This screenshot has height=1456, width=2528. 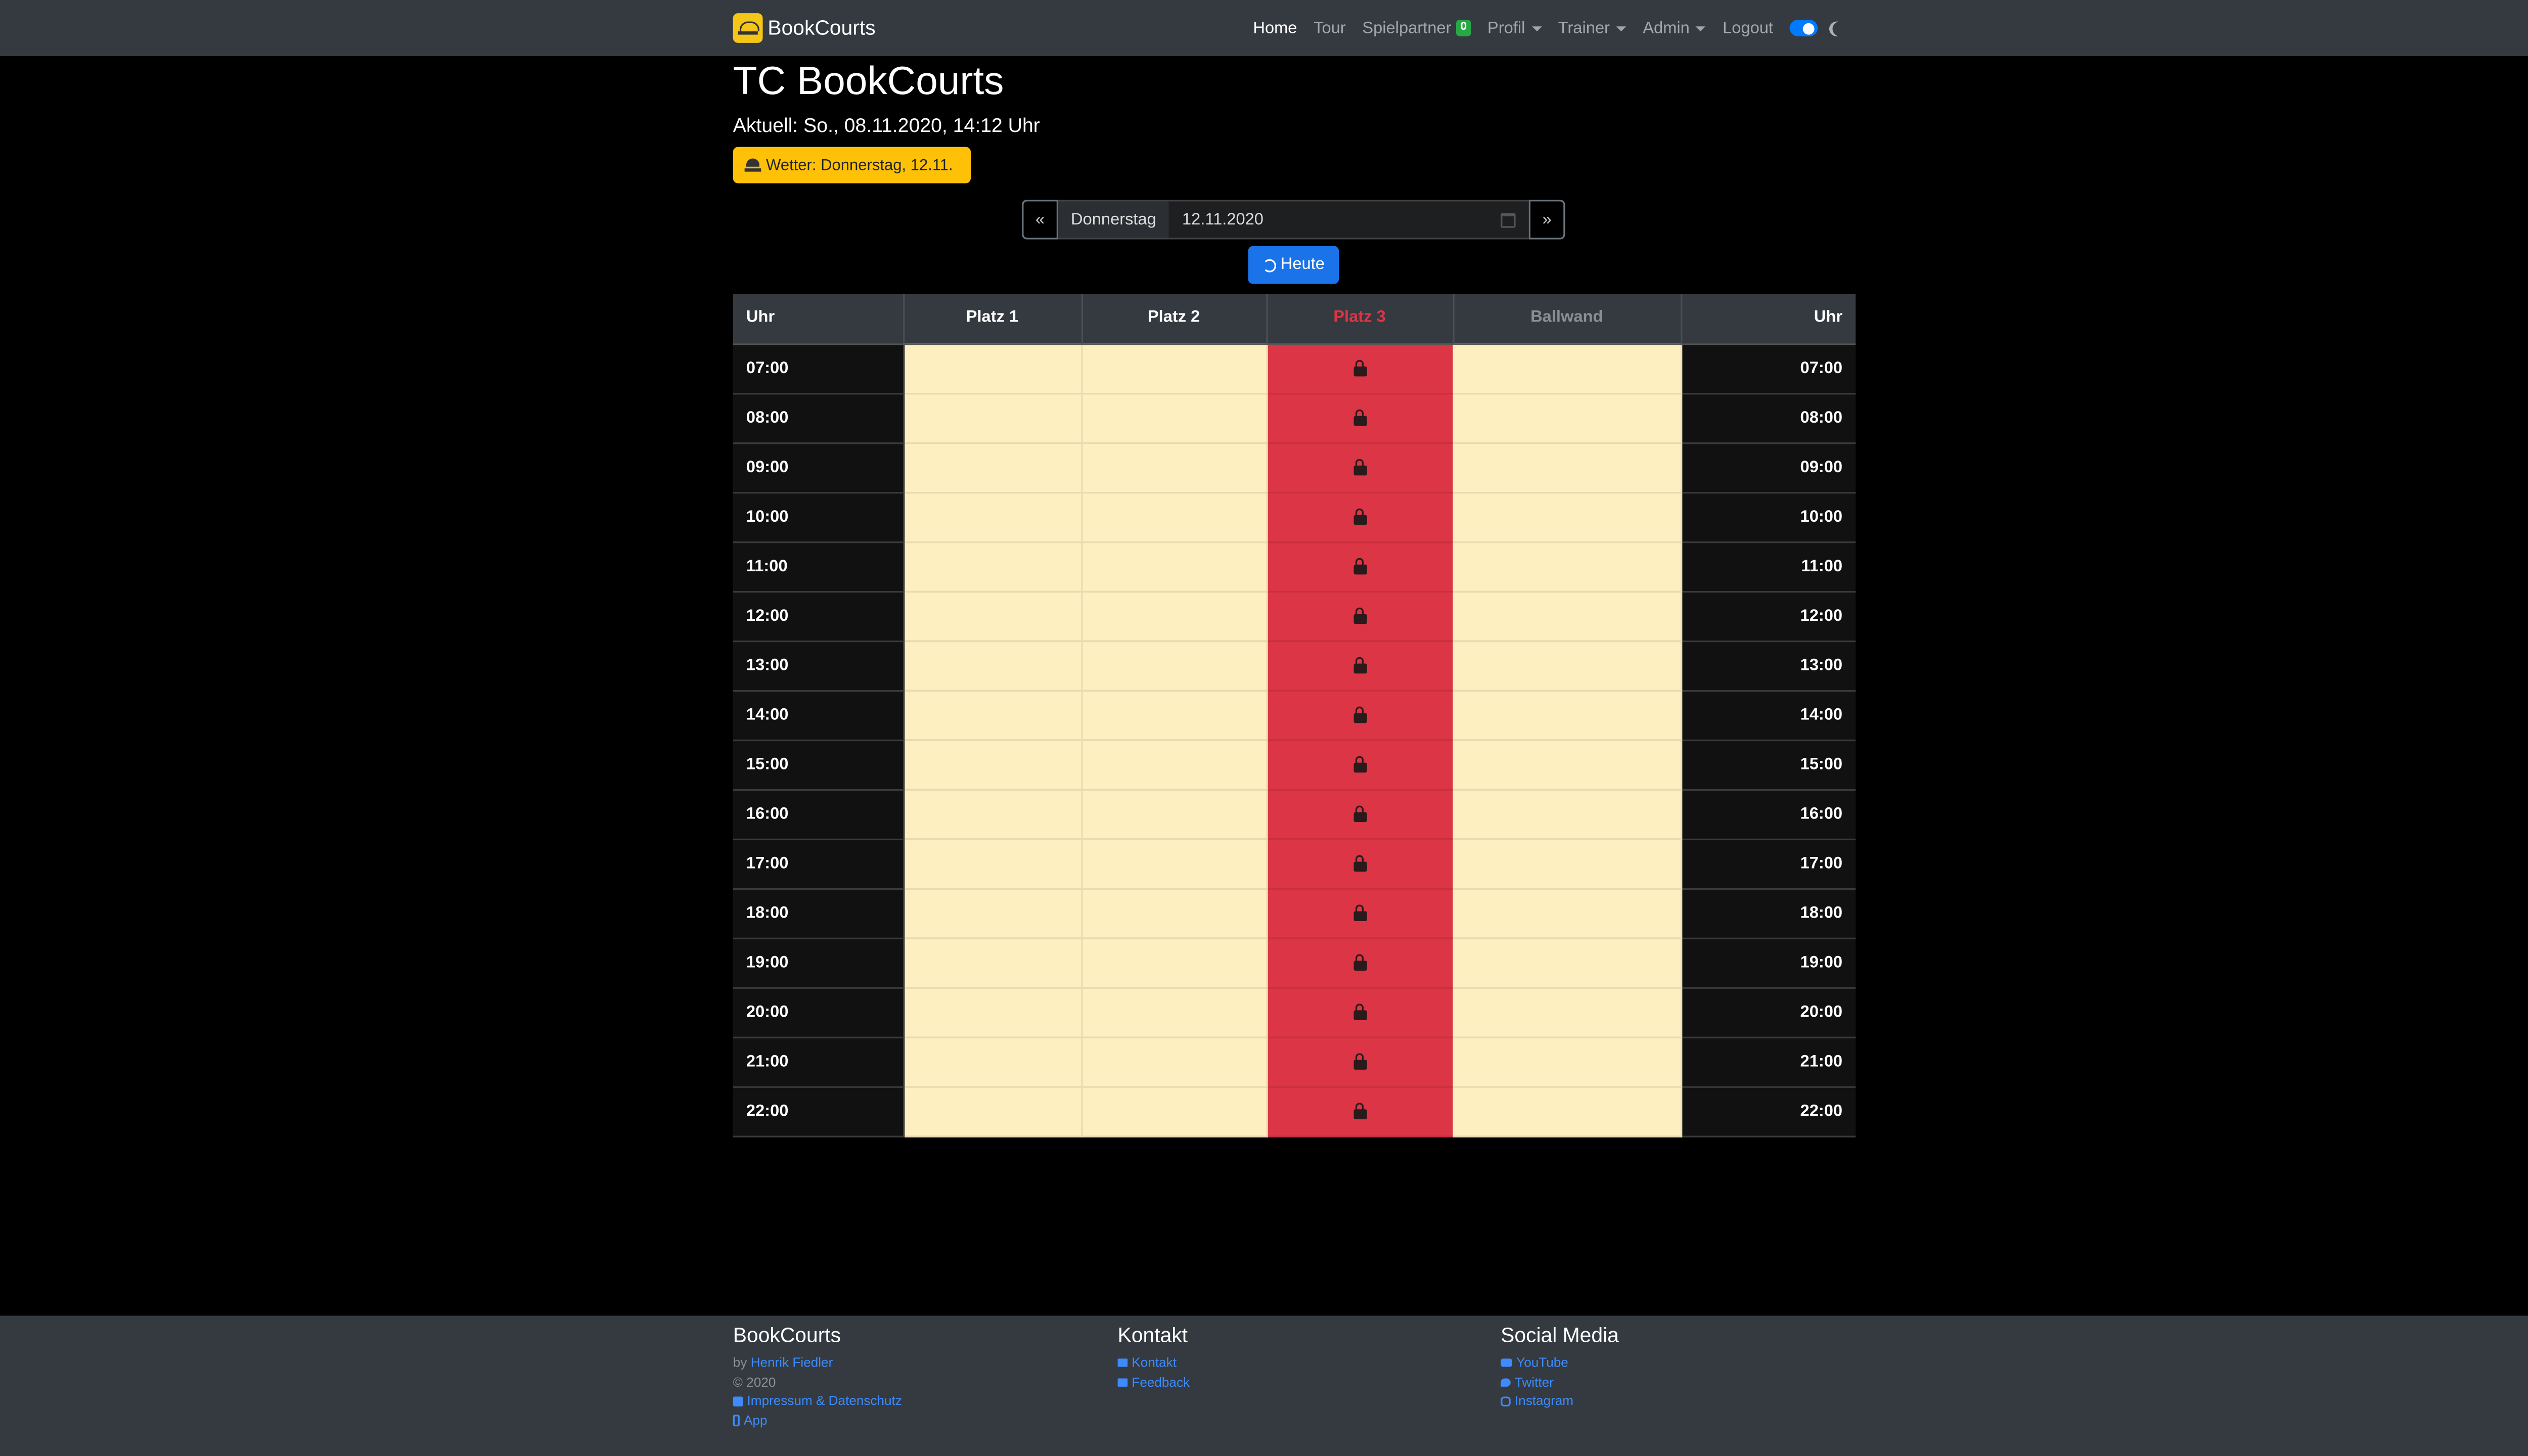 What do you see at coordinates (1295, 566) in the screenshot?
I see `table-row: 11:00 11:00` at bounding box center [1295, 566].